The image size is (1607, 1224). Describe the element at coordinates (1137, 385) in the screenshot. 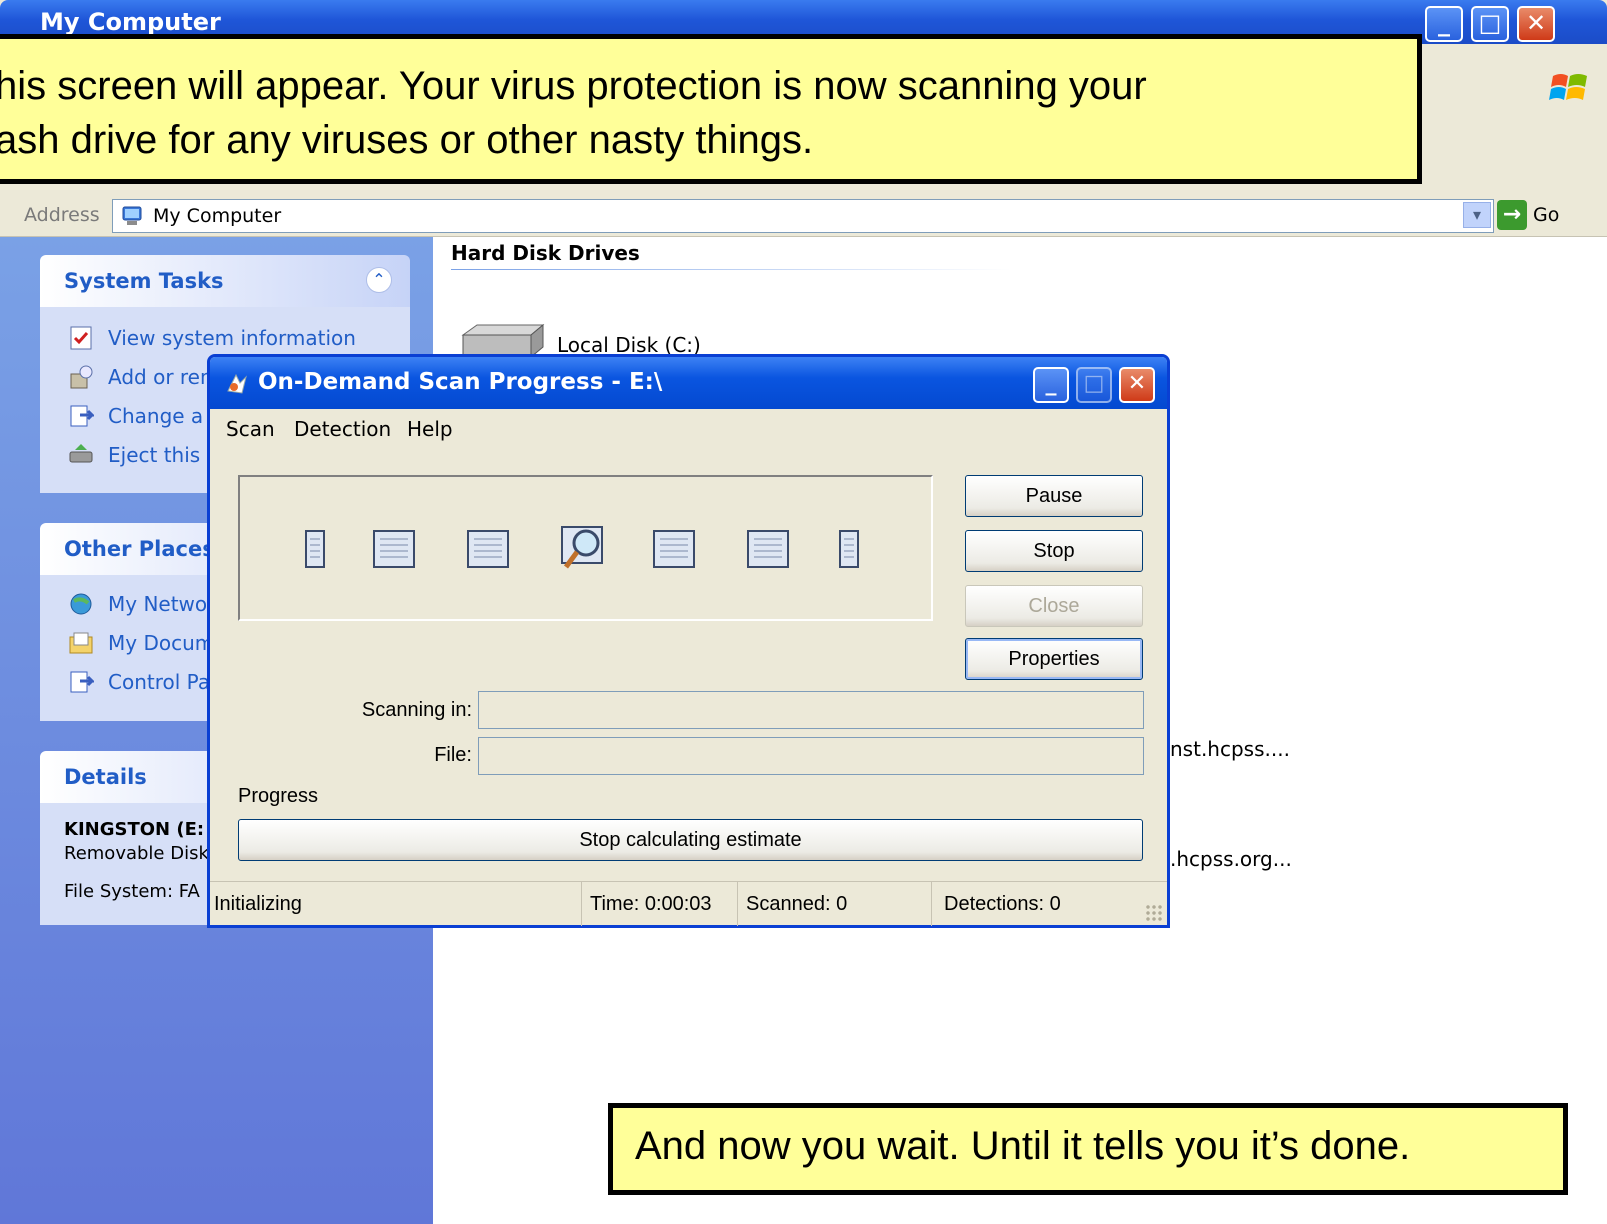

I see `dialog-close-button: ✕` at that location.